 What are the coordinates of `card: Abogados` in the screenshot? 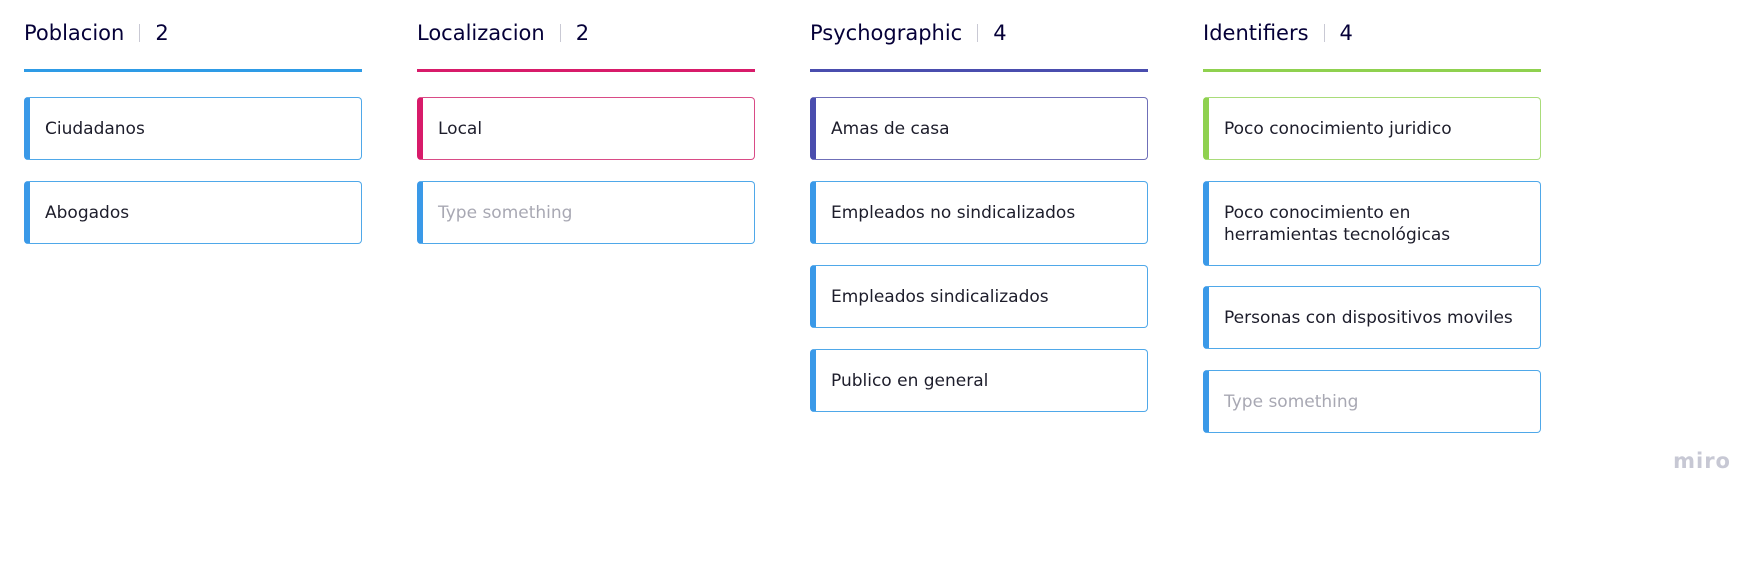 It's located at (193, 212).